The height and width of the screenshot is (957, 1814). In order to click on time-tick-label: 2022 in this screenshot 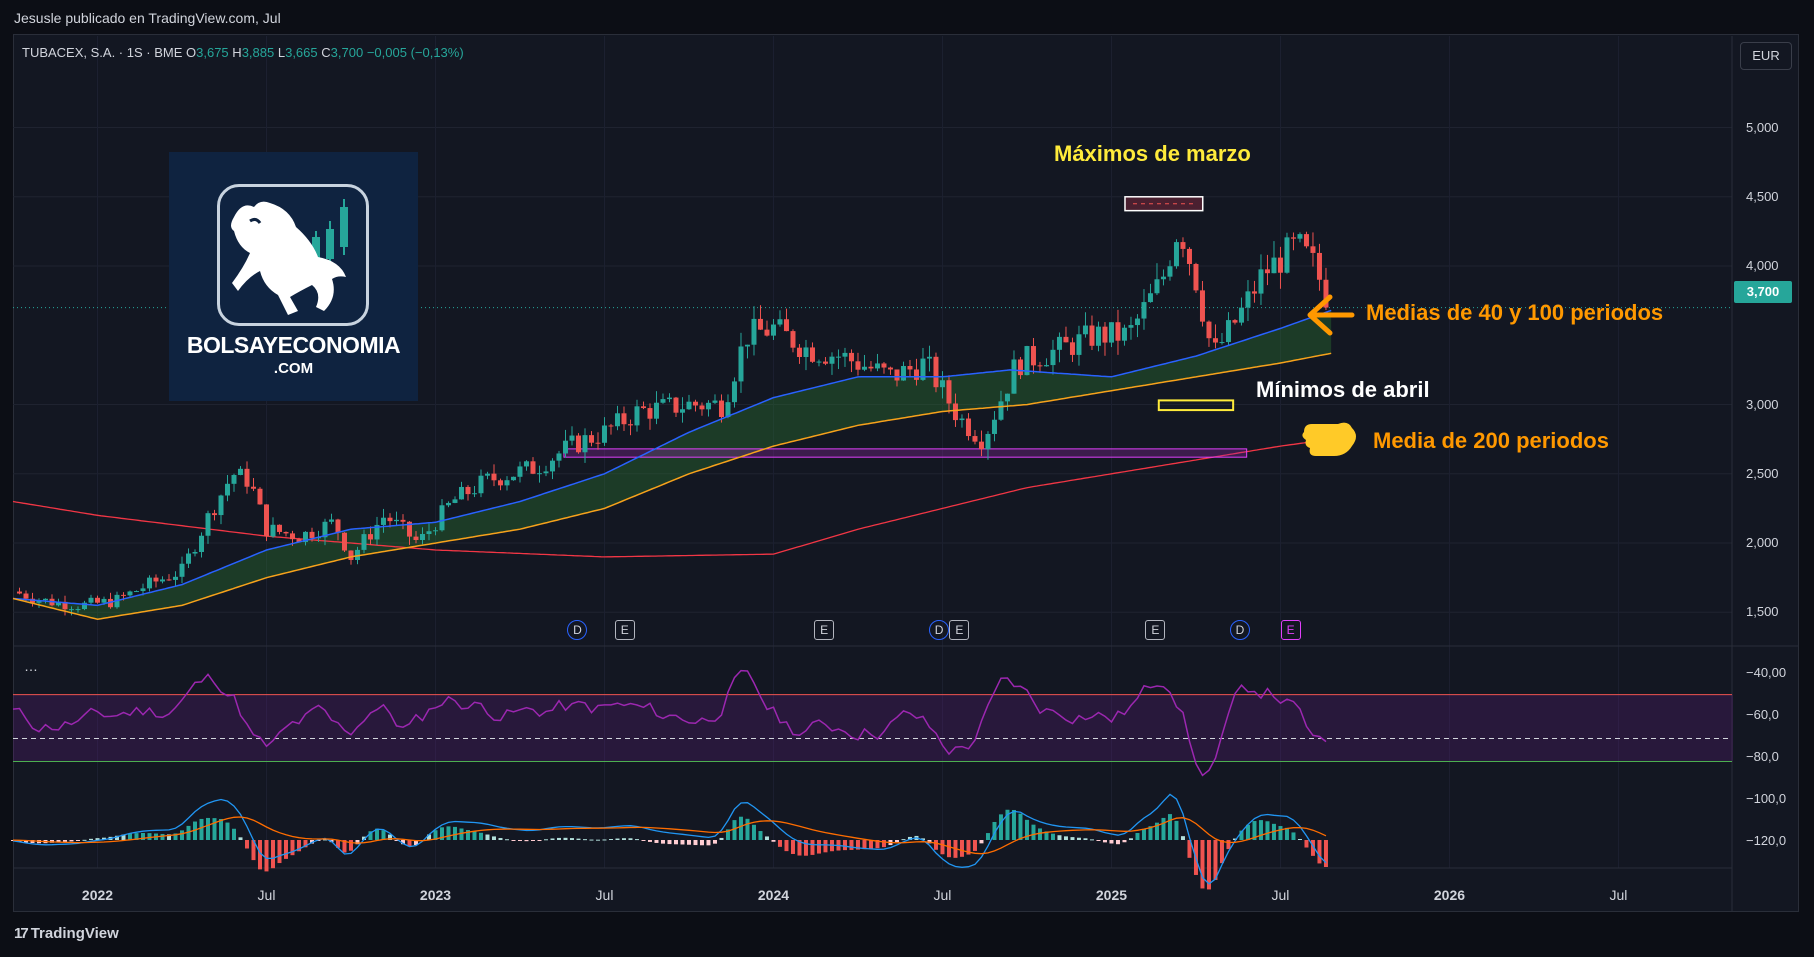, I will do `click(97, 895)`.